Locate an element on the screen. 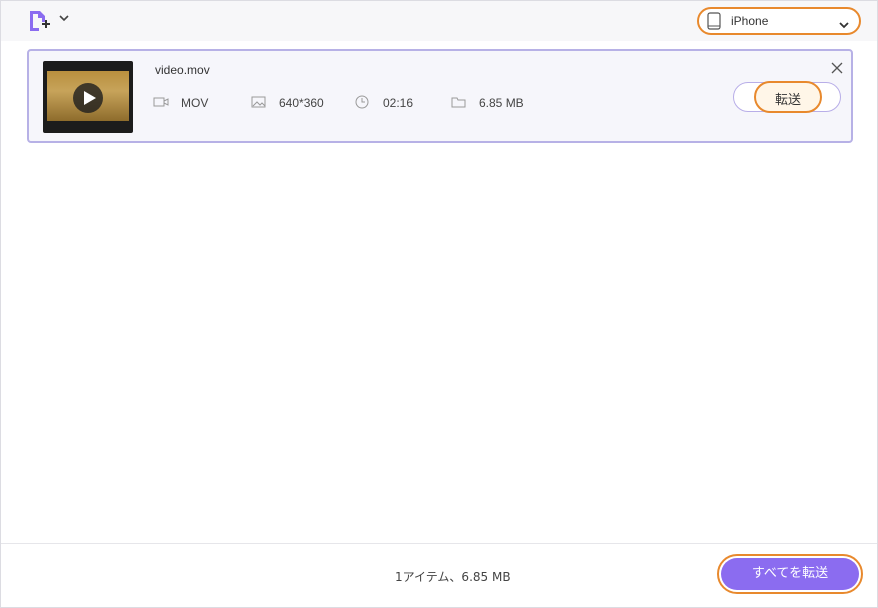 The width and height of the screenshot is (878, 608). transfer-all-label: すべてを転送 is located at coordinates (790, 574).